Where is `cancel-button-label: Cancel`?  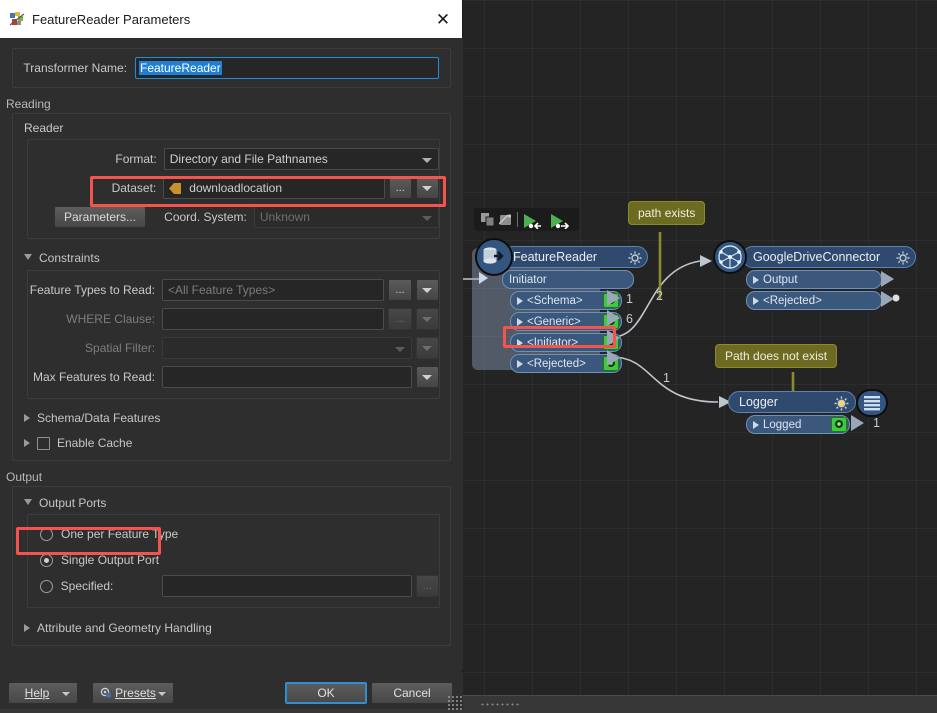 cancel-button-label: Cancel is located at coordinates (412, 693).